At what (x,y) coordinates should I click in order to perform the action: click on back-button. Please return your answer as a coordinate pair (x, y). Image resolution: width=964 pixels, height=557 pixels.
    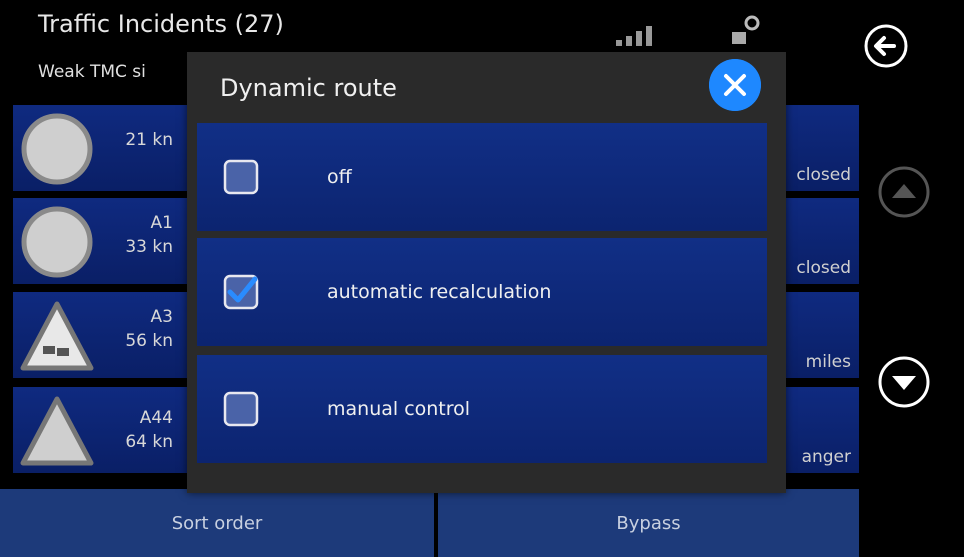
    Looking at the image, I should click on (886, 46).